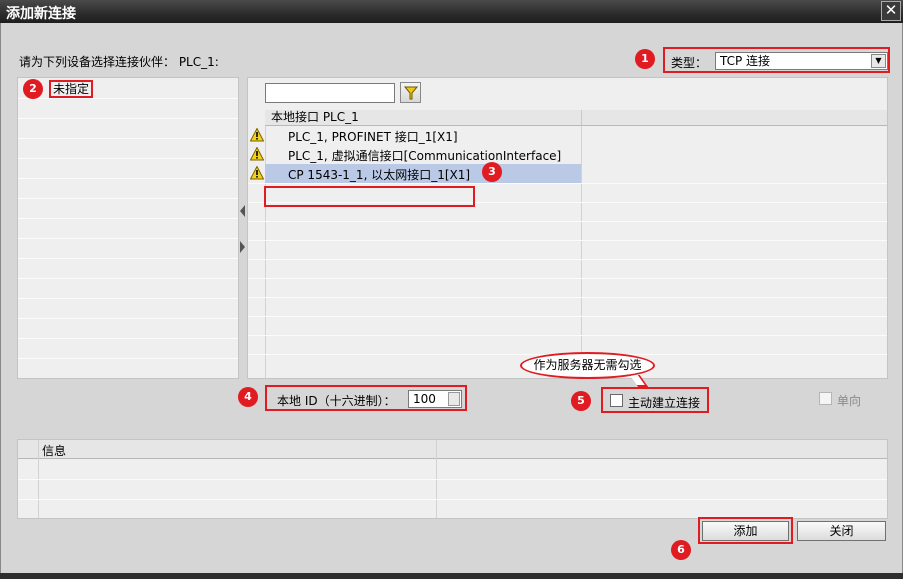  What do you see at coordinates (878, 61) in the screenshot?
I see `chevron-down-icon: ▼` at bounding box center [878, 61].